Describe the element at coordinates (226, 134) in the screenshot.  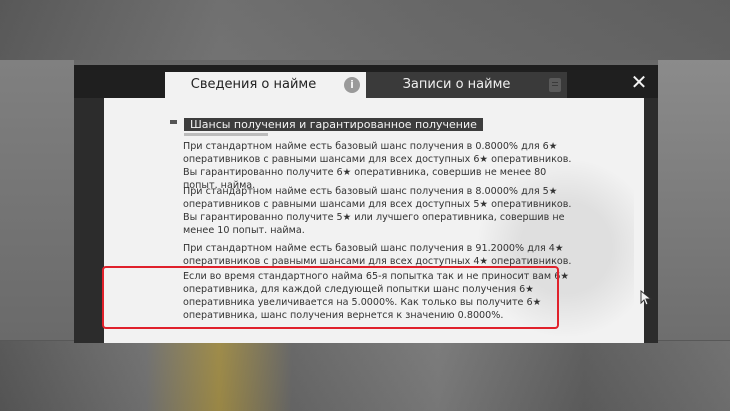
I see `section-subtitle-line` at that location.